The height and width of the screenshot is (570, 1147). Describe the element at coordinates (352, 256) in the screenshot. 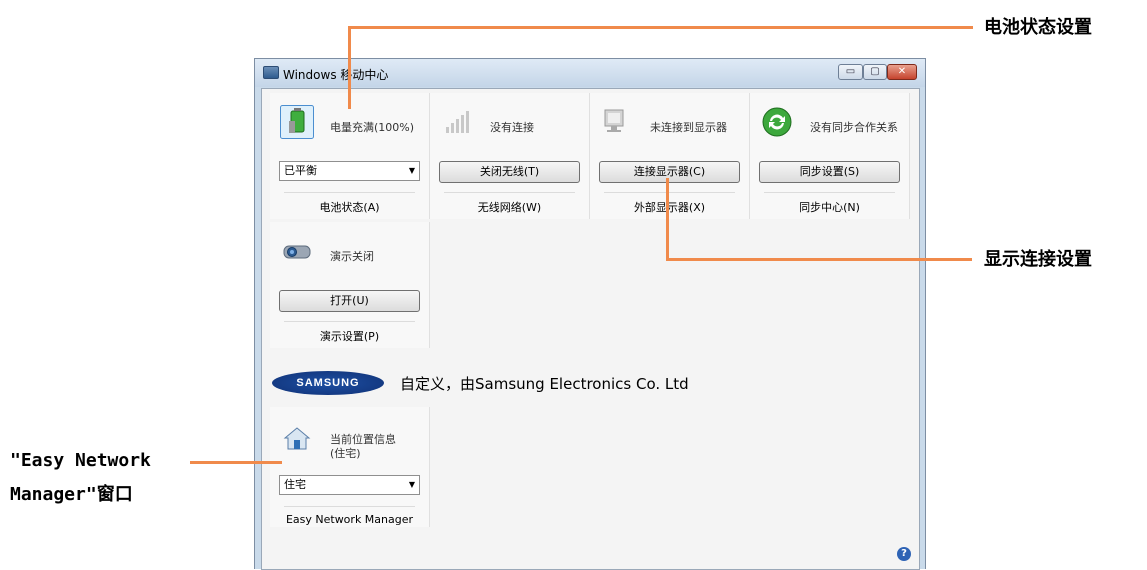

I see `presentation-status-label: 演示关闭` at that location.